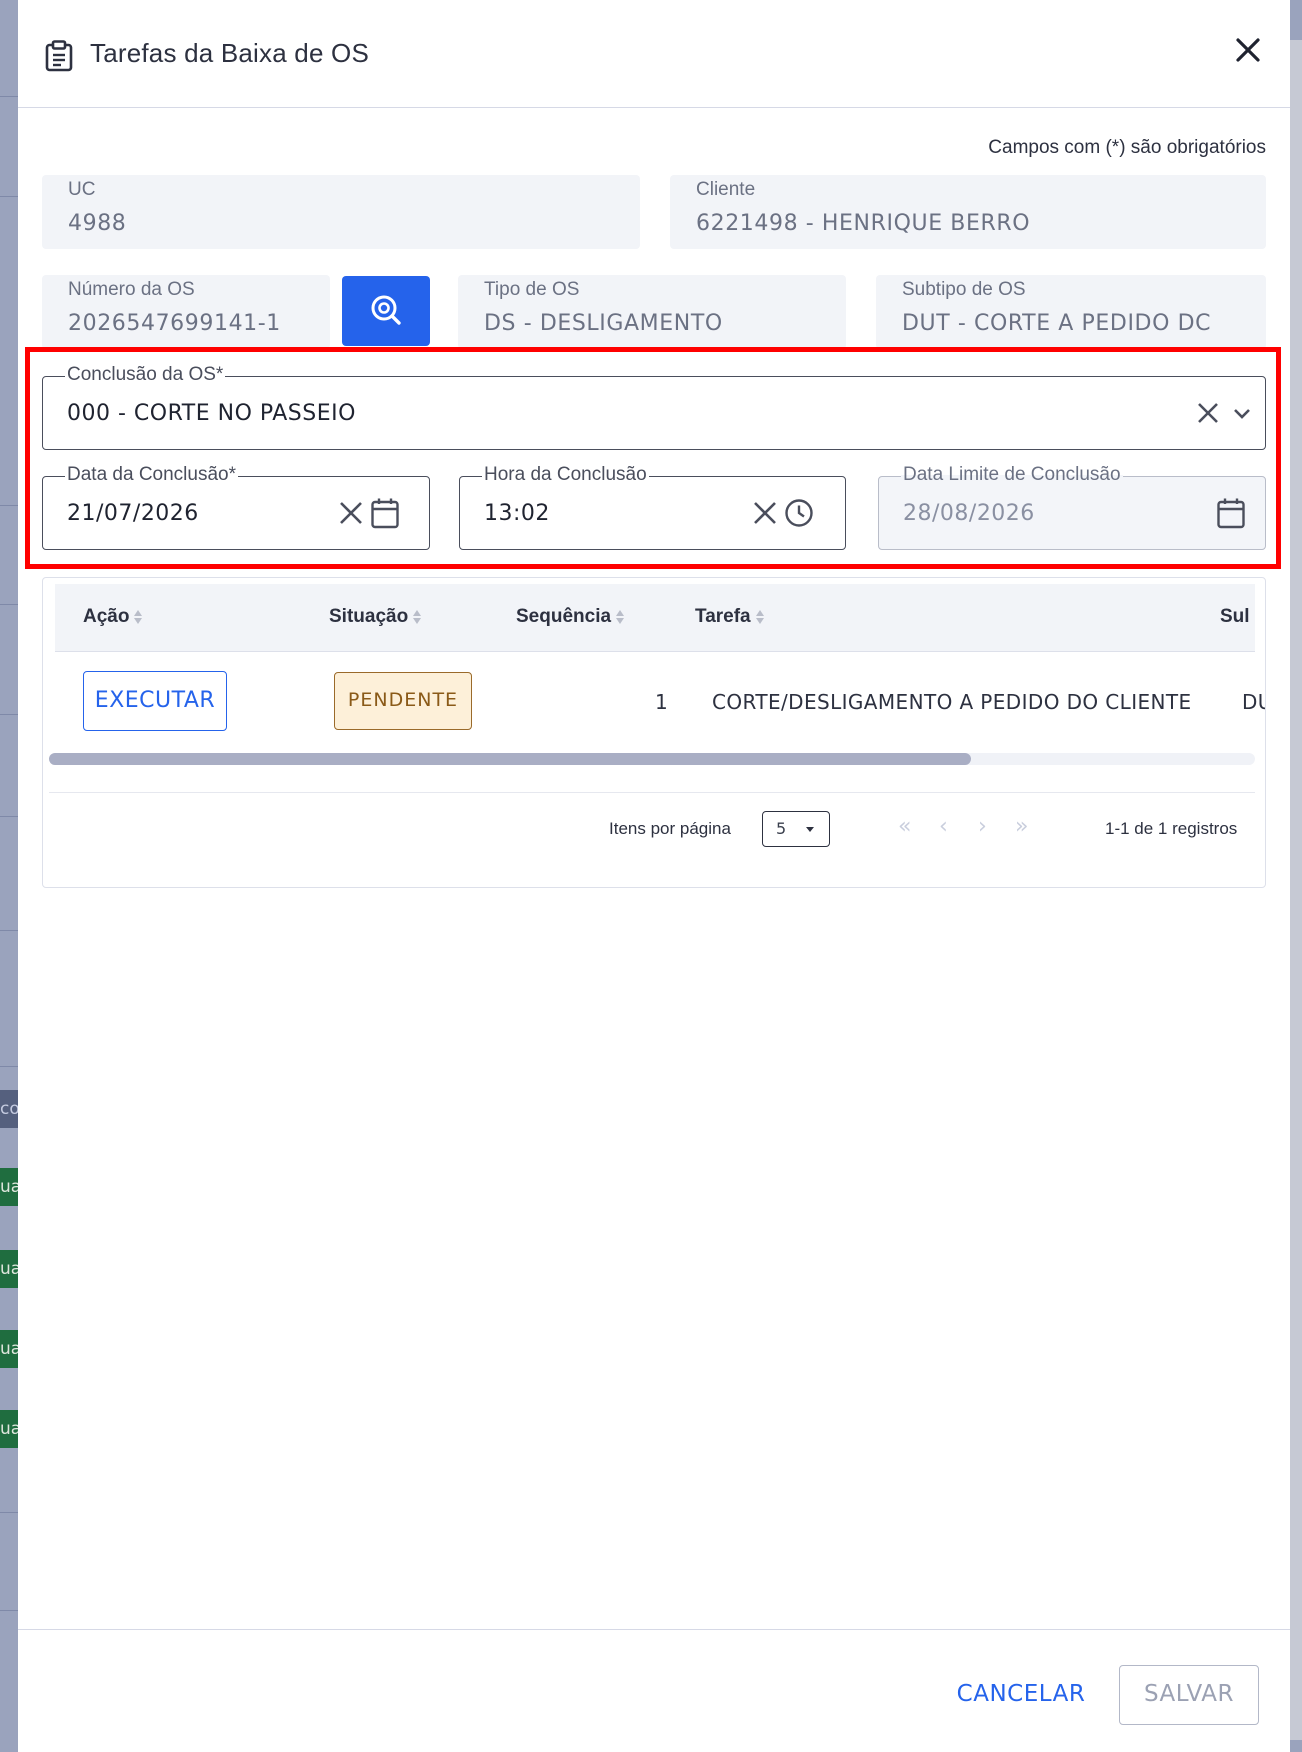 Image resolution: width=1302 pixels, height=1752 pixels. What do you see at coordinates (904, 826) in the screenshot?
I see `first-page-button: «` at bounding box center [904, 826].